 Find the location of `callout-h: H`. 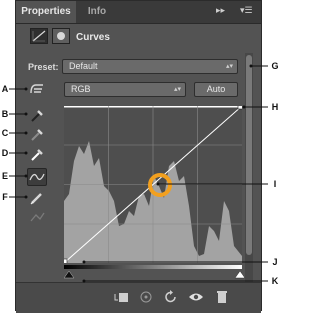

callout-h: H is located at coordinates (275, 107).